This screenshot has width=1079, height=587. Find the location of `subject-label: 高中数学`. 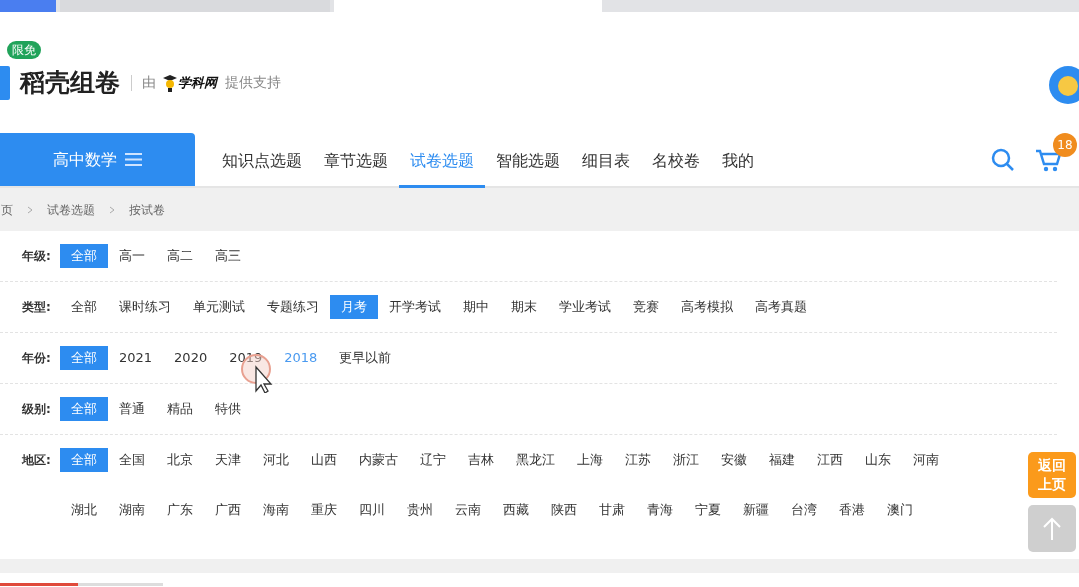

subject-label: 高中数学 is located at coordinates (85, 159).